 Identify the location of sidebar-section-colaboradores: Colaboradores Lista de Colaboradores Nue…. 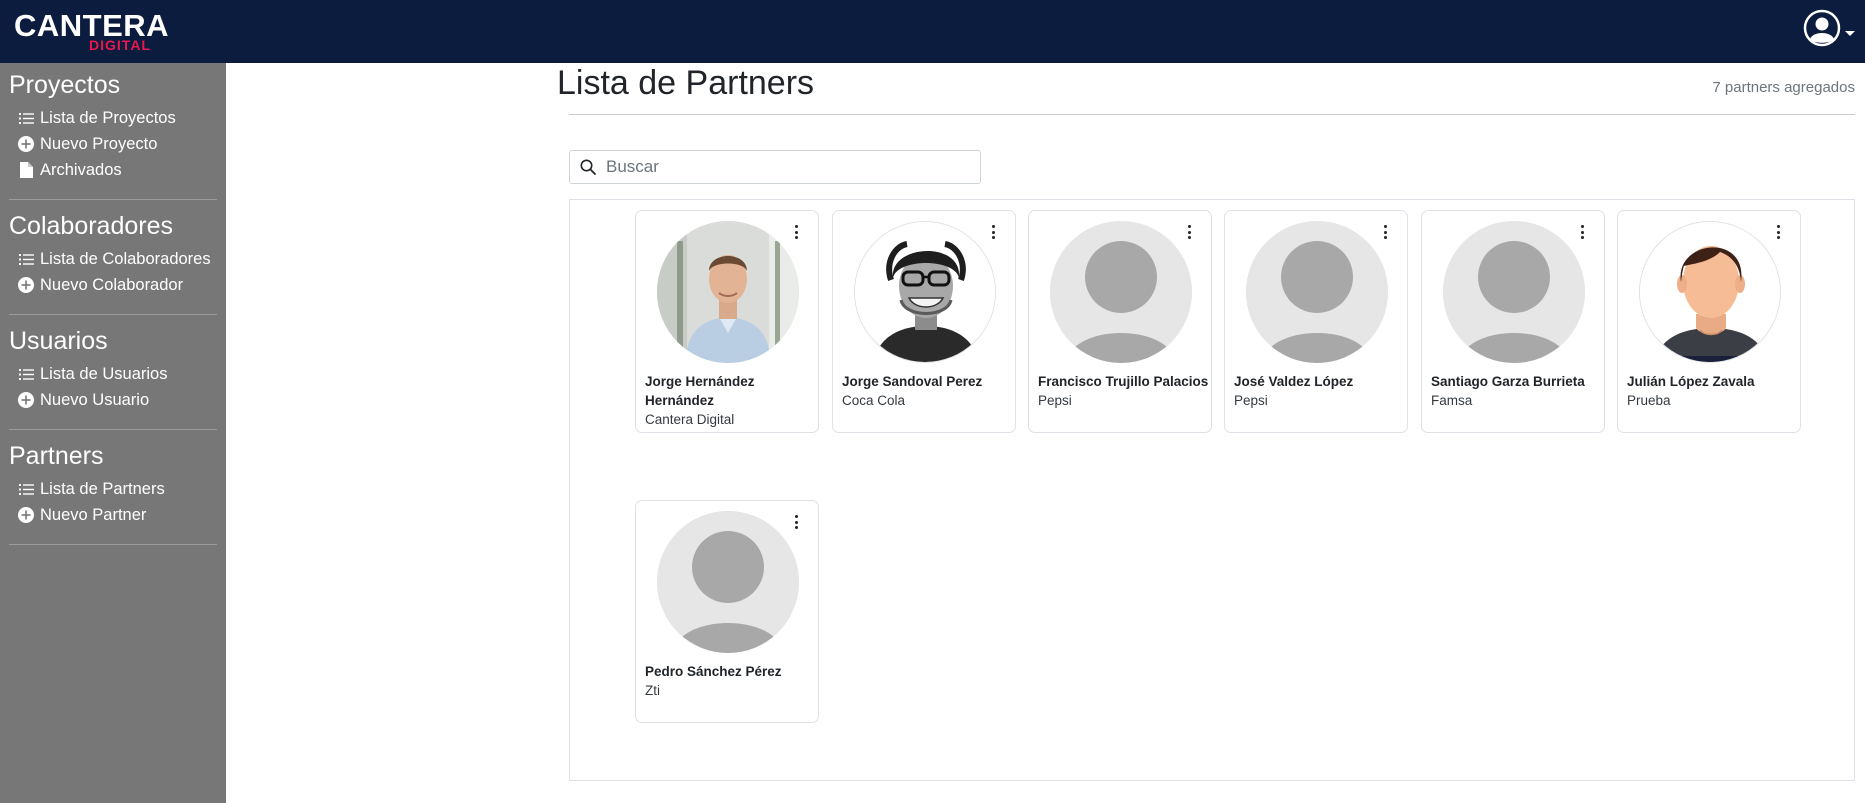
(113, 259).